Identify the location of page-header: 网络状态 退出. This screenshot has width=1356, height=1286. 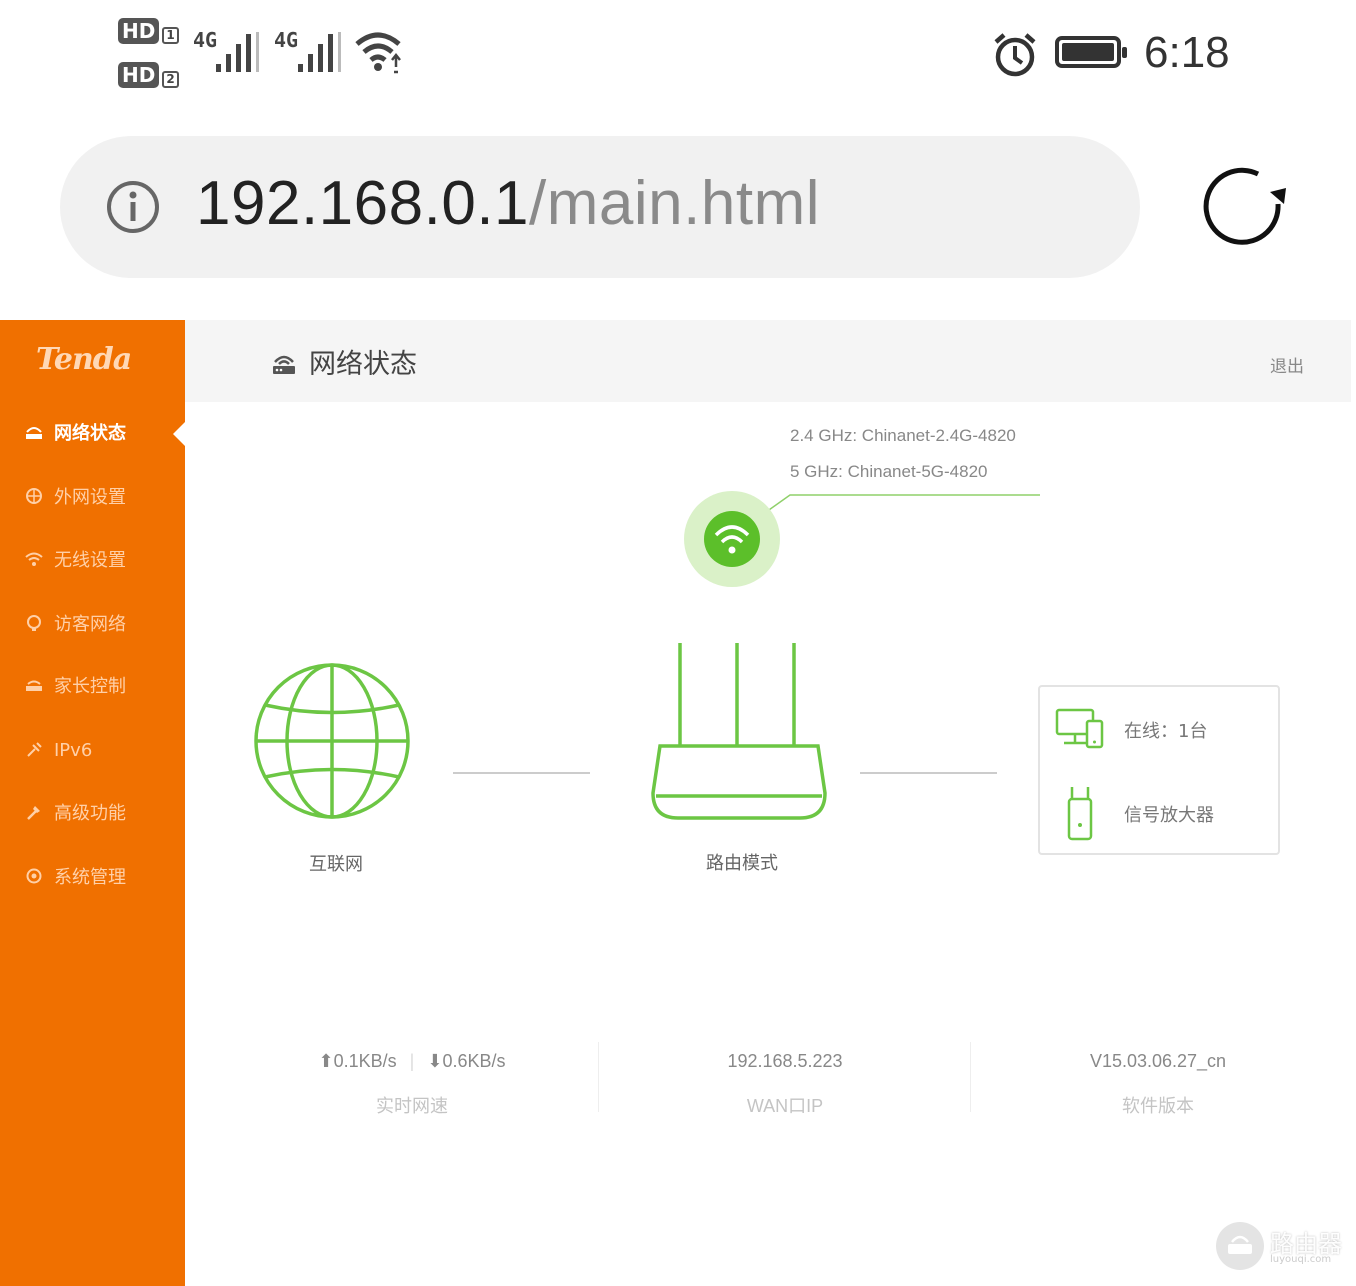
(768, 361).